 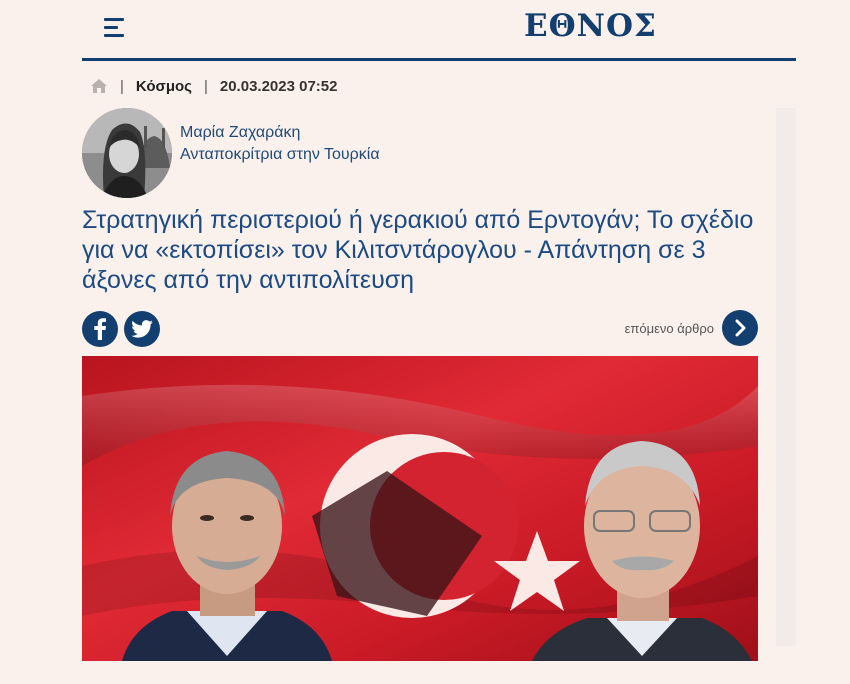 What do you see at coordinates (439, 59) in the screenshot?
I see `header-divider` at bounding box center [439, 59].